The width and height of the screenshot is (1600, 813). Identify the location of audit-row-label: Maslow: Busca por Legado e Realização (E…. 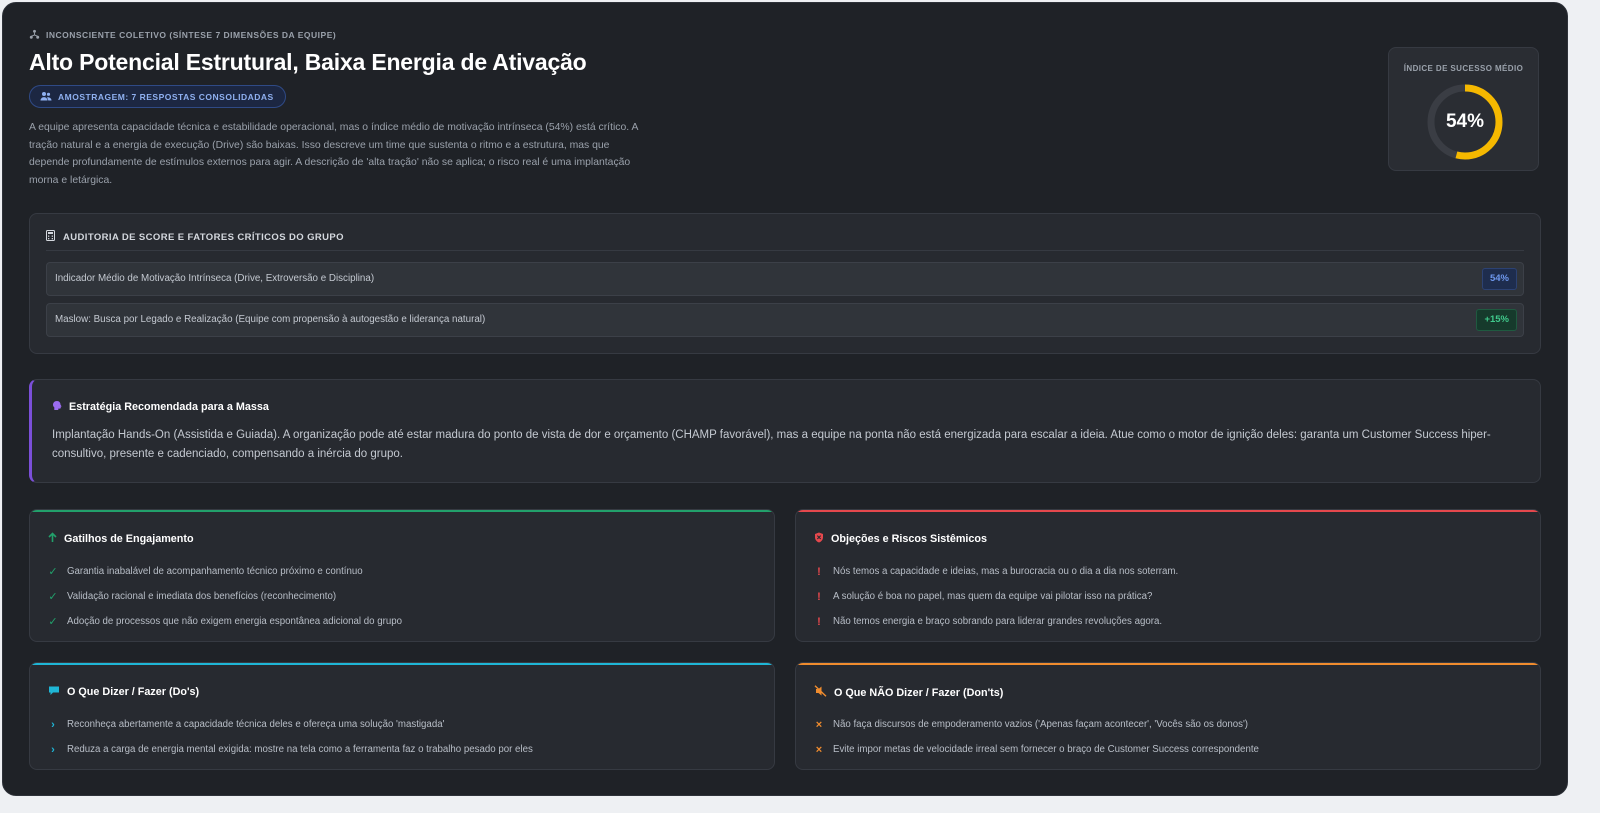
(270, 319).